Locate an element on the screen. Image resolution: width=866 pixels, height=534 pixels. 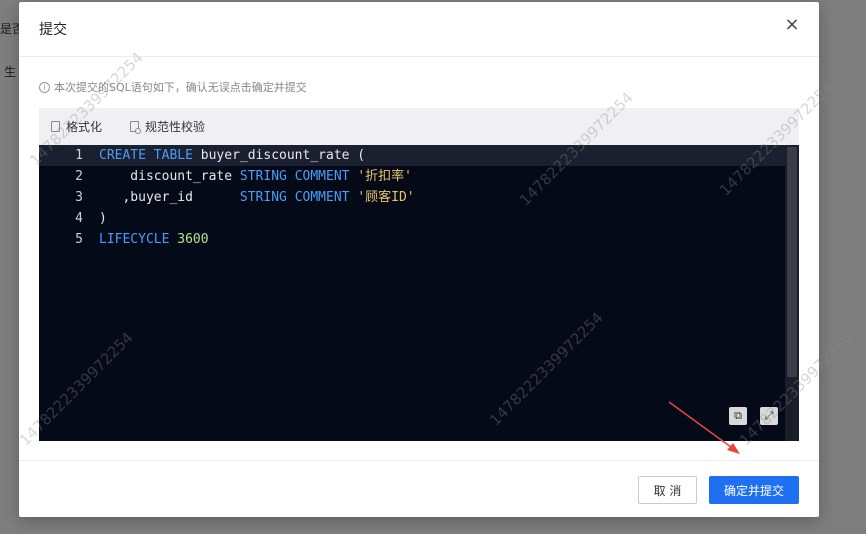
copy-icon: ⧉ is located at coordinates (738, 416).